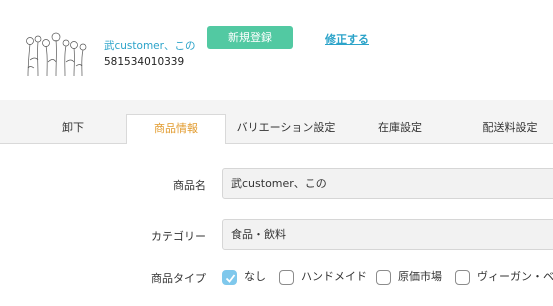  I want to click on type-none-checkbox, so click(229, 277).